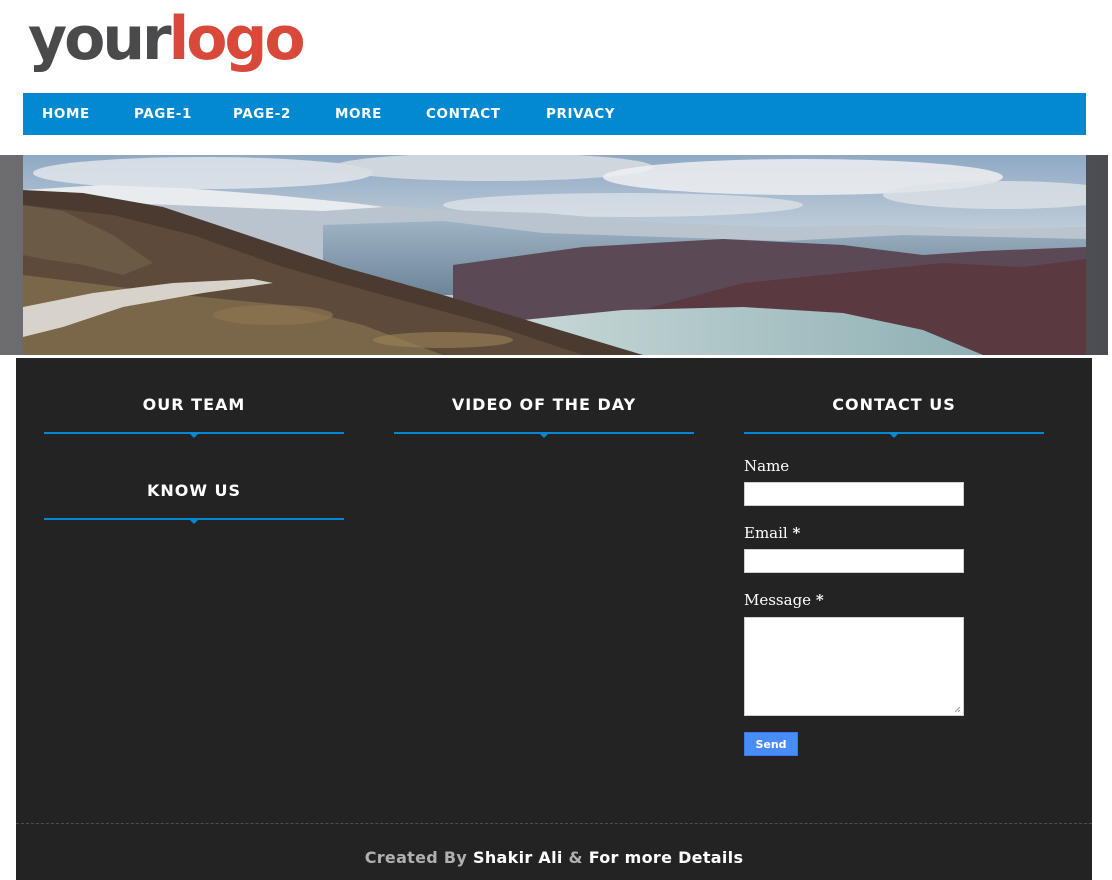 Image resolution: width=1112 pixels, height=880 pixels. I want to click on message-label-text: Message, so click(778, 600).